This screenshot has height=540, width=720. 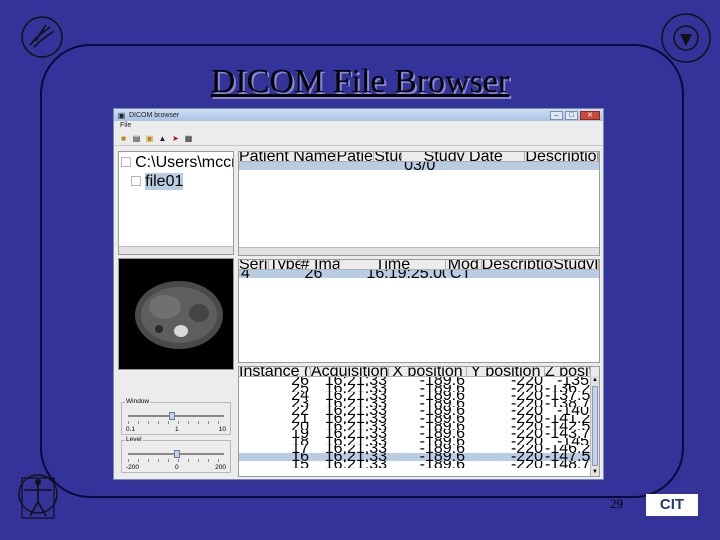 What do you see at coordinates (188, 138) in the screenshot?
I see `grid-icon: ▦` at bounding box center [188, 138].